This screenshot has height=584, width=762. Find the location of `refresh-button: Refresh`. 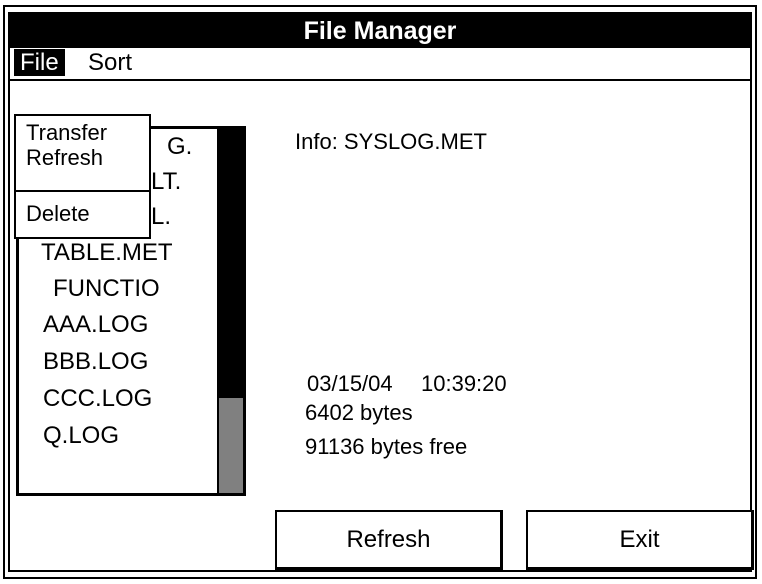

refresh-button: Refresh is located at coordinates (389, 540).